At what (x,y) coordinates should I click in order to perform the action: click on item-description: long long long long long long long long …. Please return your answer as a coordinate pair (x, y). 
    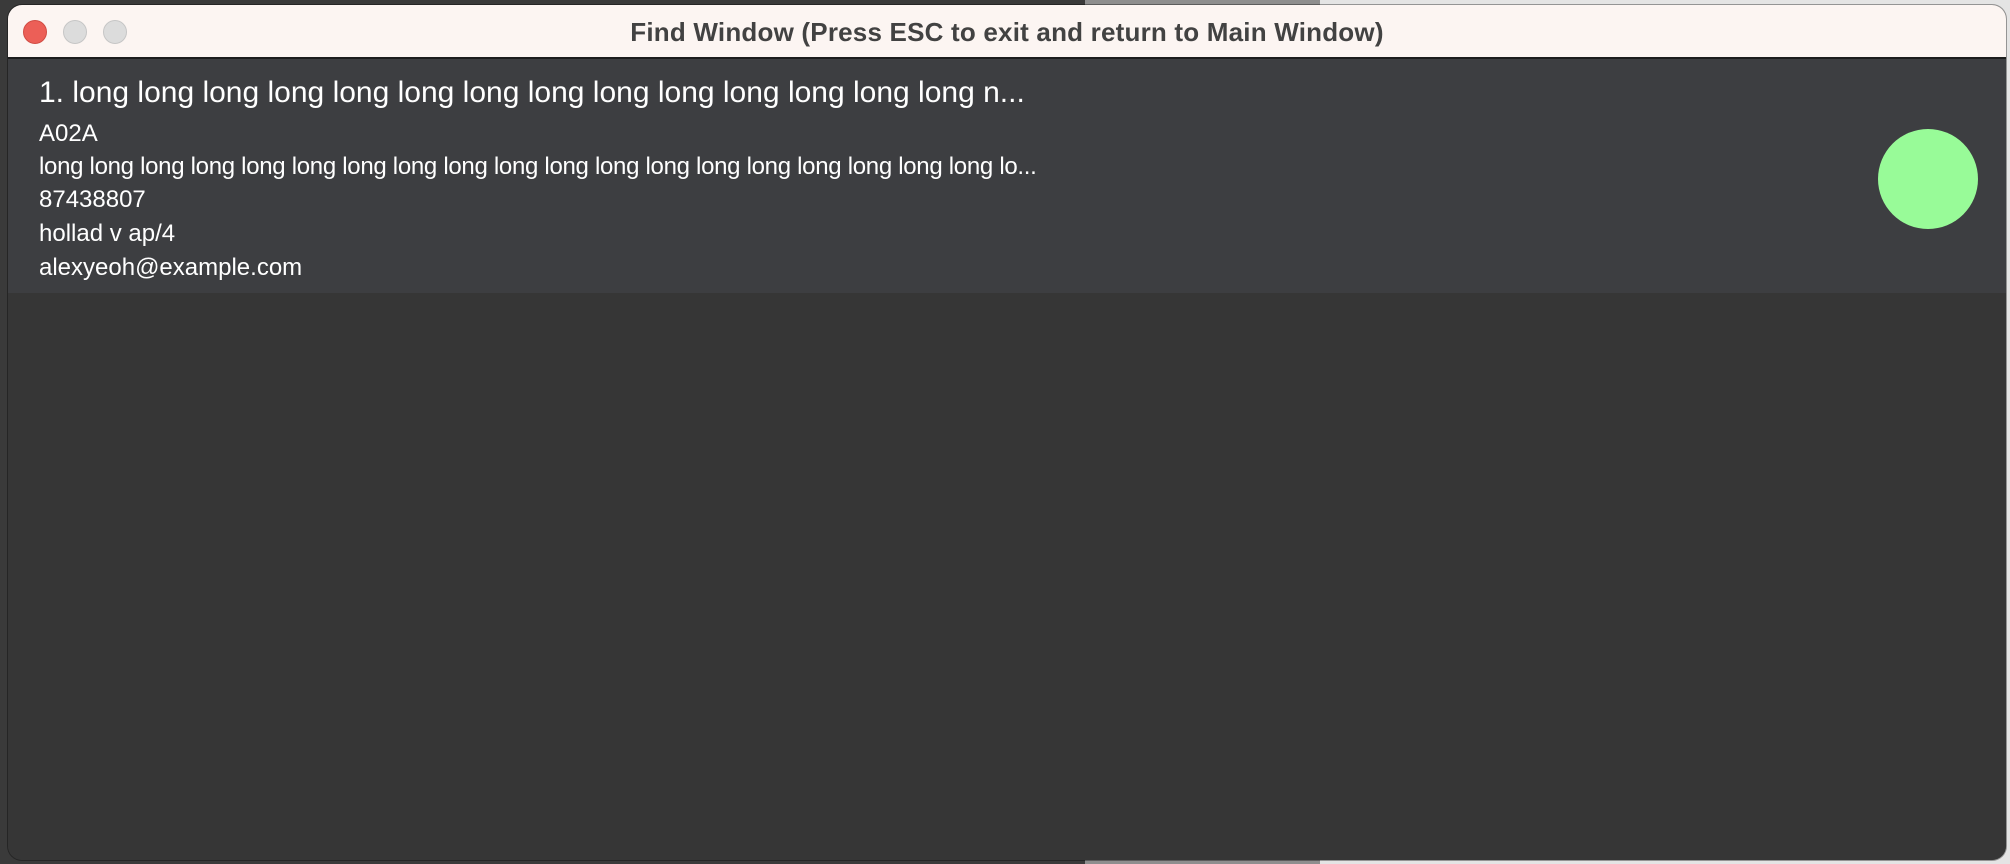
    Looking at the image, I should click on (538, 166).